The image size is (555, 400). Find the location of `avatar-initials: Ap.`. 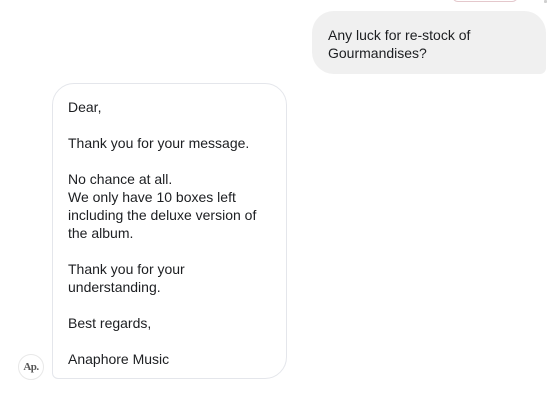

avatar-initials: Ap. is located at coordinates (31, 367).